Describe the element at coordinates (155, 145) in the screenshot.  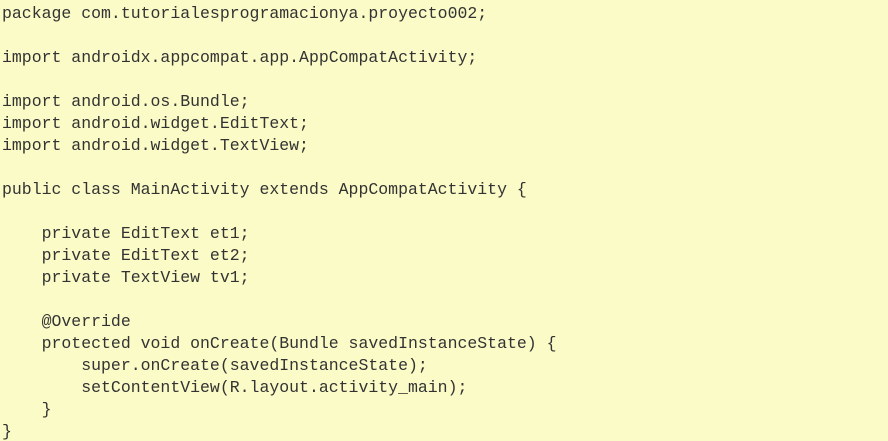
I see `code-line-import-textview: import android.widget.TextView;` at that location.